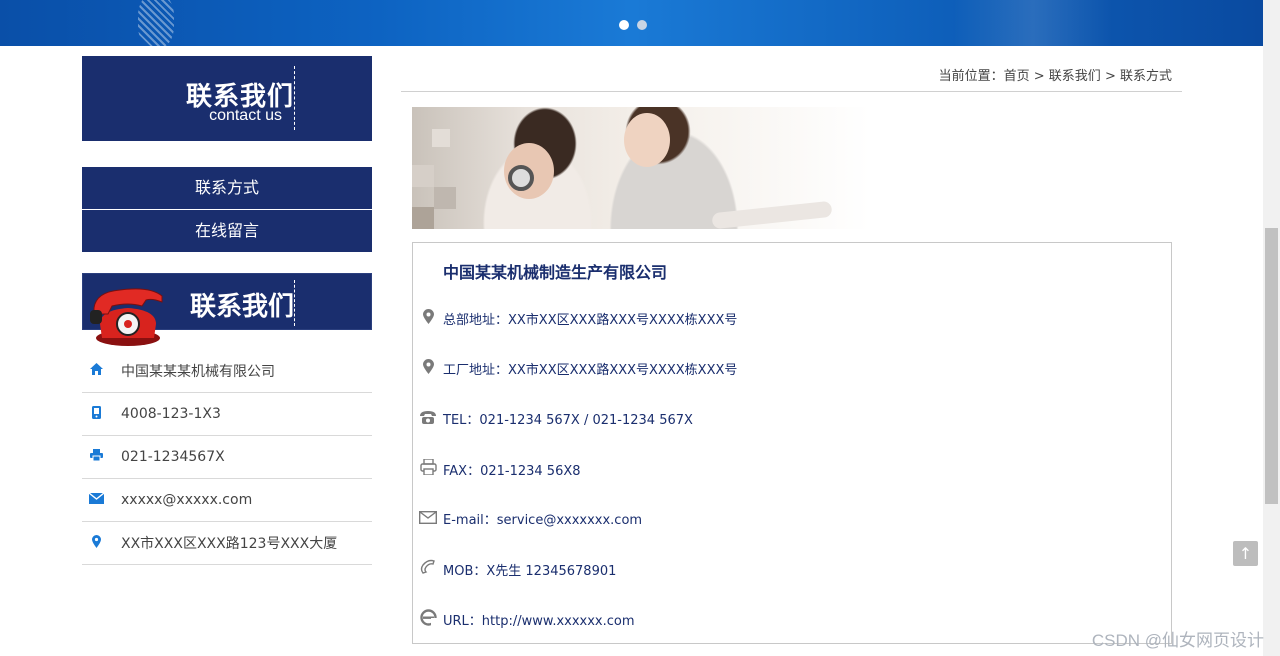 This screenshot has width=1280, height=656. I want to click on breadcrumb-current: 联系方式, so click(1145, 76).